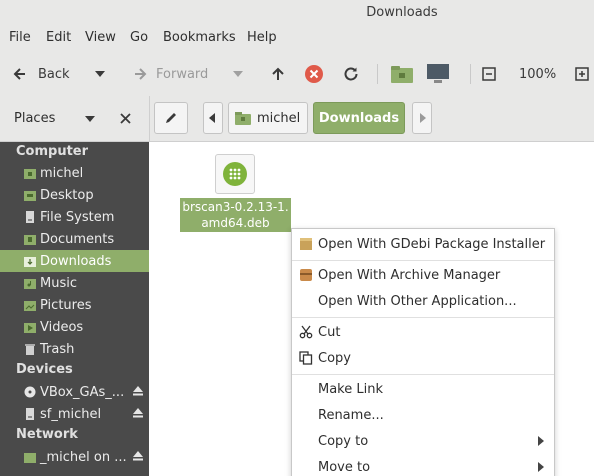 Image resolution: width=594 pixels, height=476 pixels. What do you see at coordinates (141, 74) in the screenshot?
I see `forward-arrow-icon` at bounding box center [141, 74].